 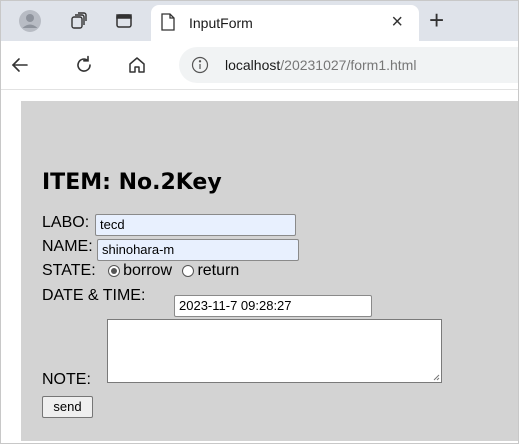 I want to click on navigation-bar: localhost/20231027/form1.html, so click(x=259, y=65).